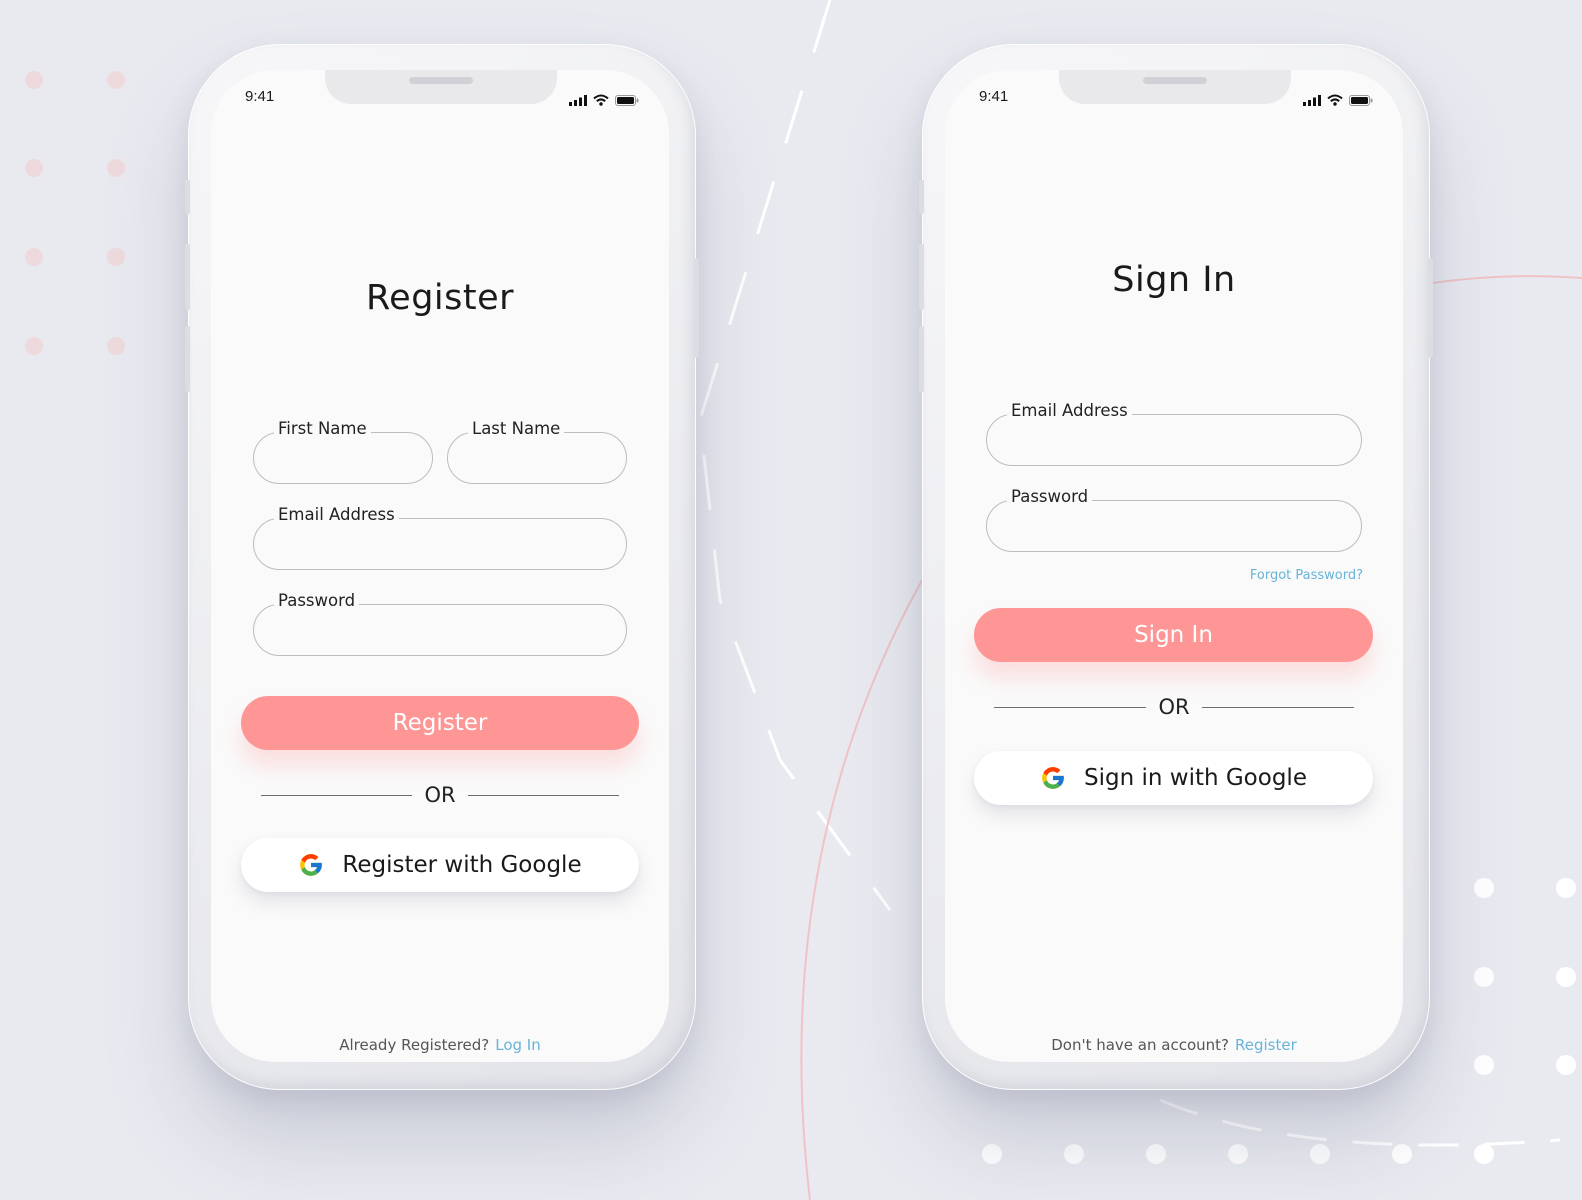  Describe the element at coordinates (537, 451) in the screenshot. I see `last-name-field: Last Name` at that location.